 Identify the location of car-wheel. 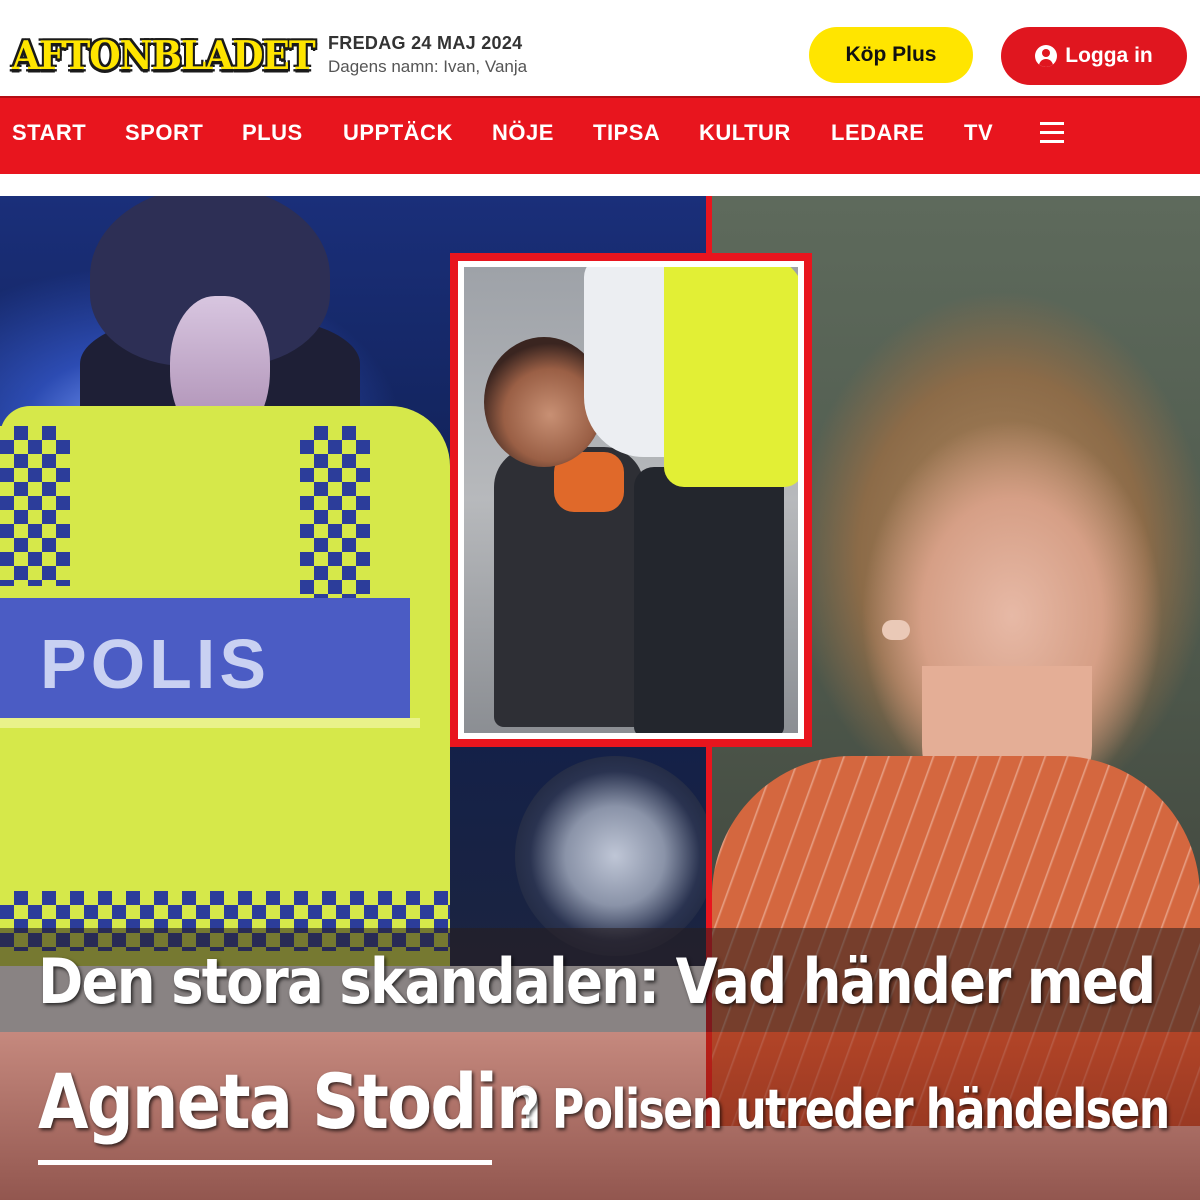
(611, 856).